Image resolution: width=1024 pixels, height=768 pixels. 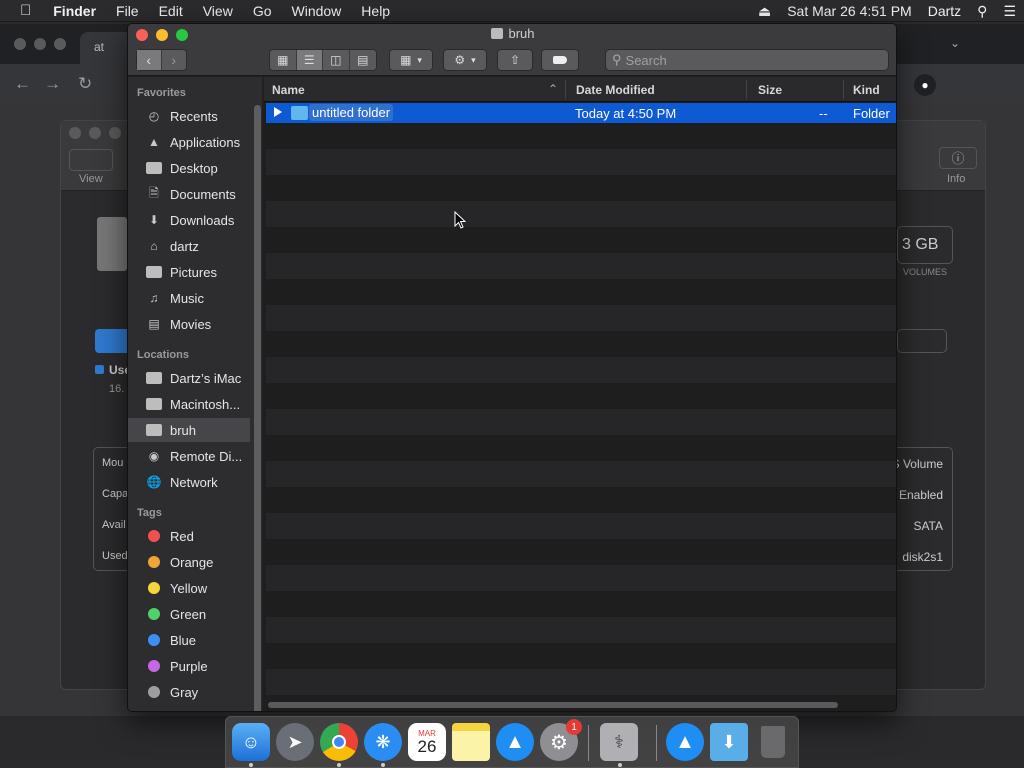 What do you see at coordinates (515, 742) in the screenshot?
I see `dock-app-store-icon: ▲` at bounding box center [515, 742].